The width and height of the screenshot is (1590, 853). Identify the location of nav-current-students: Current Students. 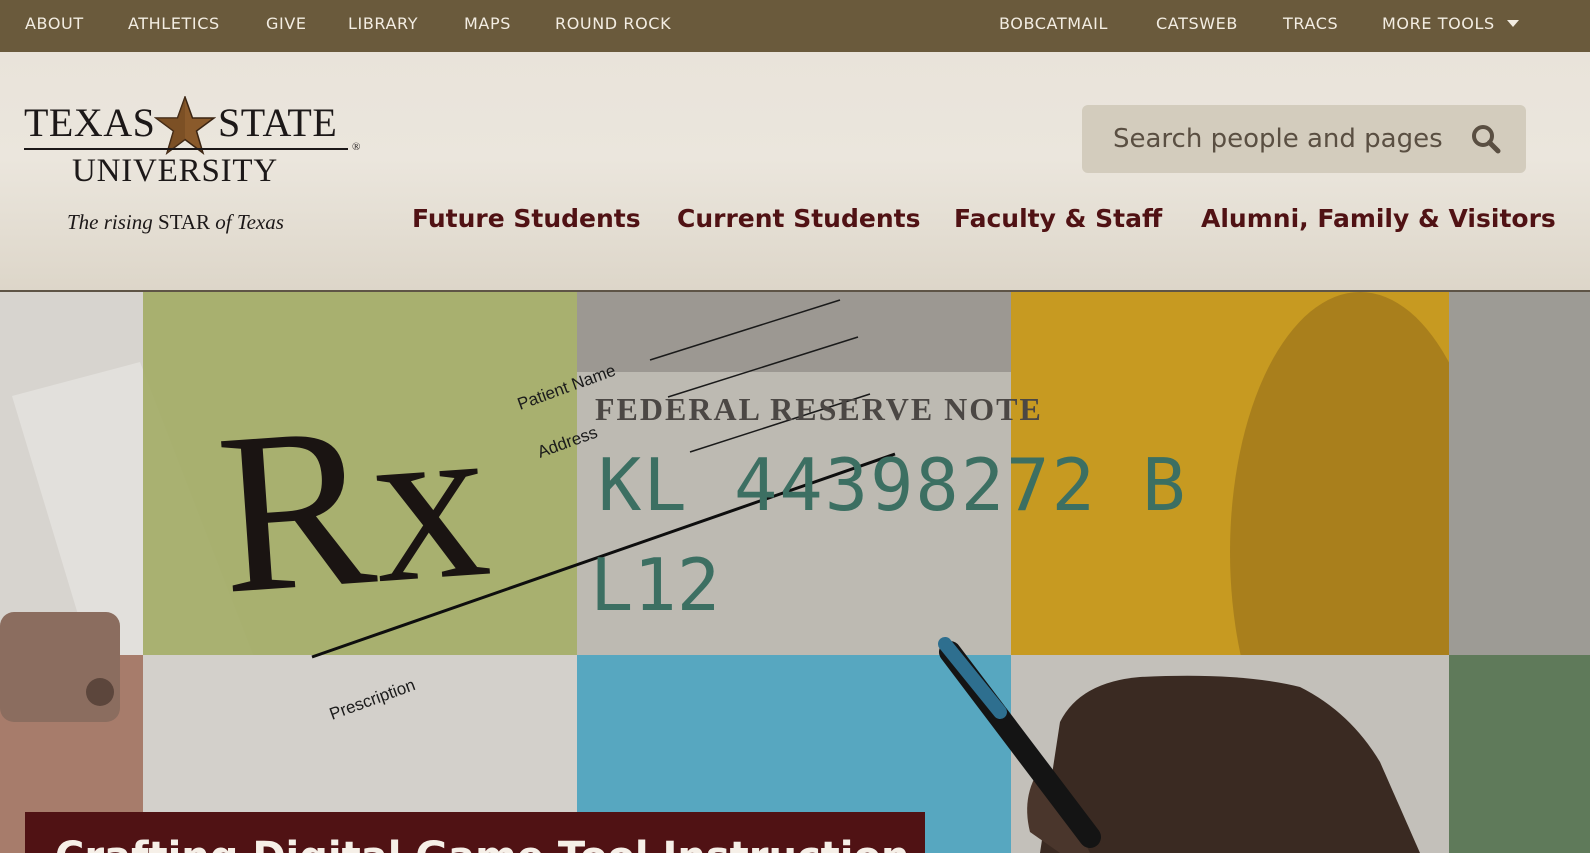
(798, 218).